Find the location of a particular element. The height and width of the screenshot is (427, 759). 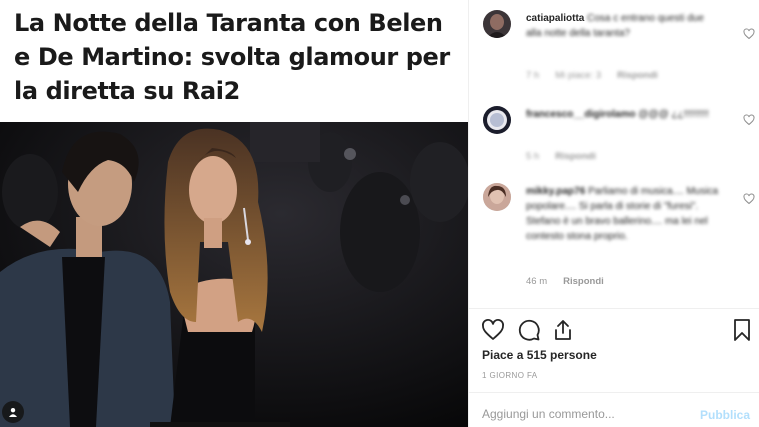

comment-input is located at coordinates (582, 414).